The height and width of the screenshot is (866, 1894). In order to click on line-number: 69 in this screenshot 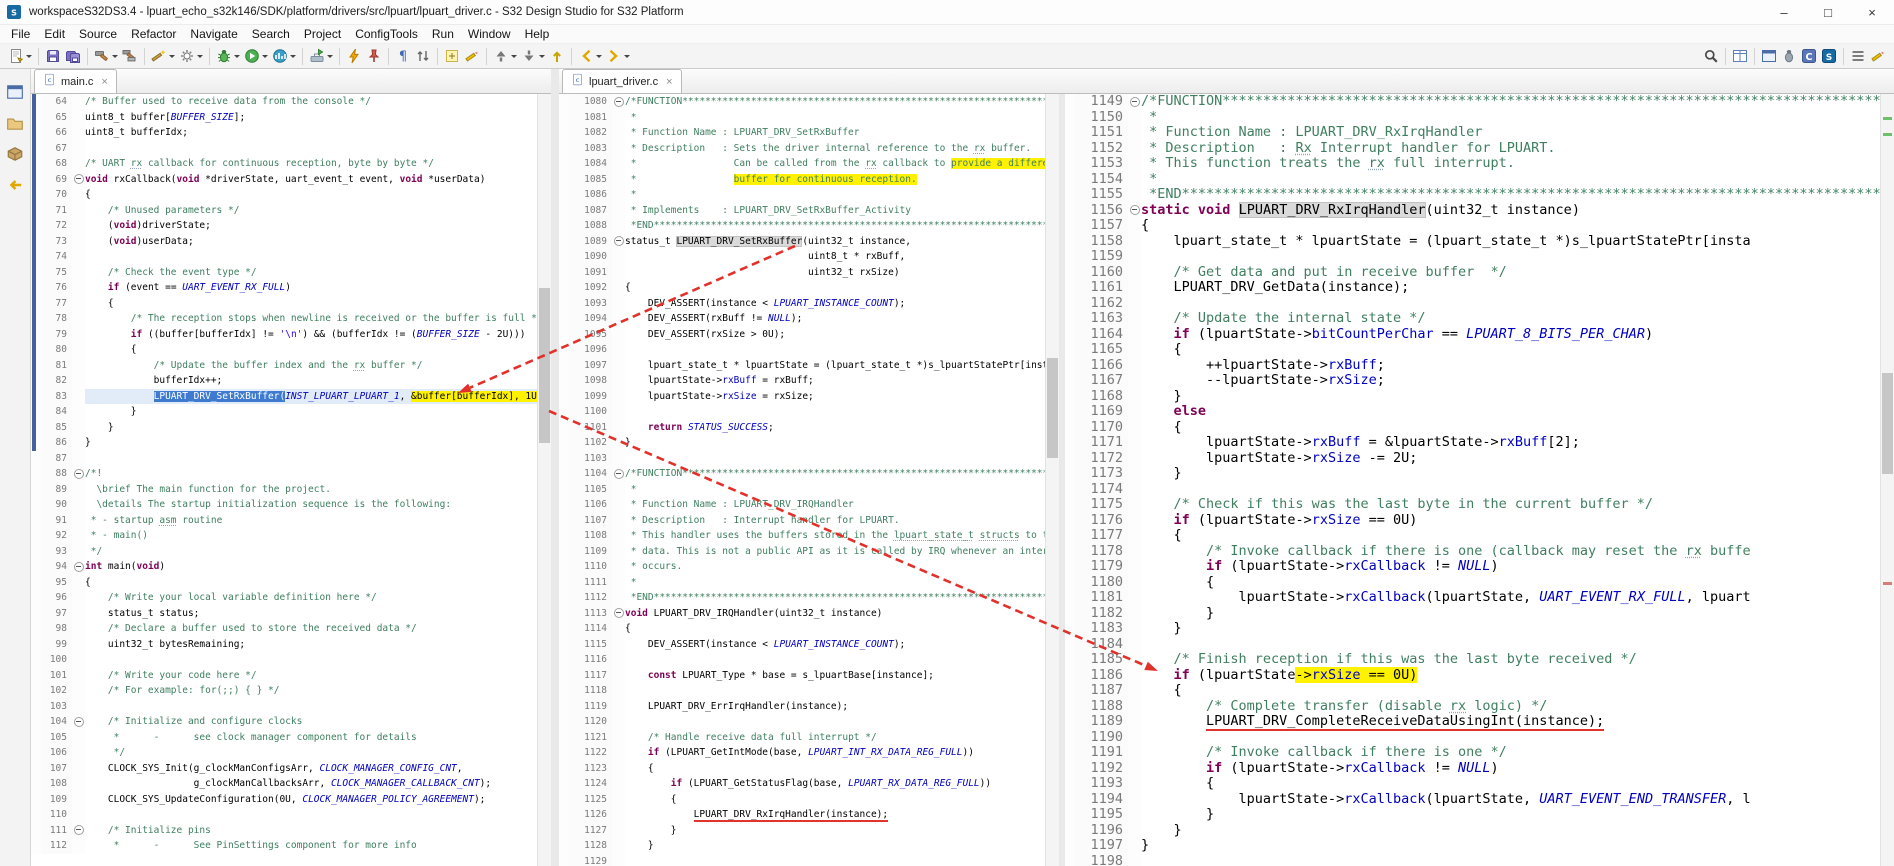, I will do `click(56, 179)`.